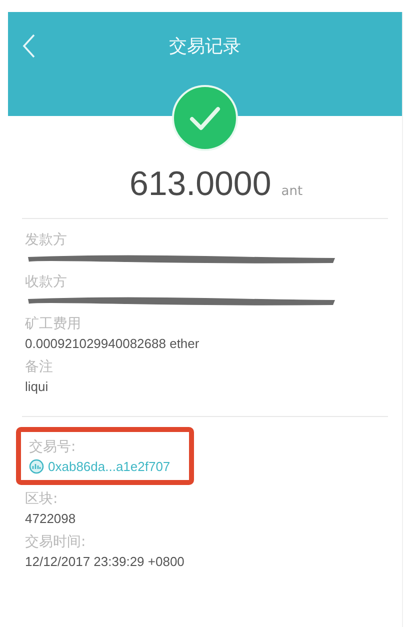  Describe the element at coordinates (53, 447) in the screenshot. I see `field-label: 交易号:` at that location.